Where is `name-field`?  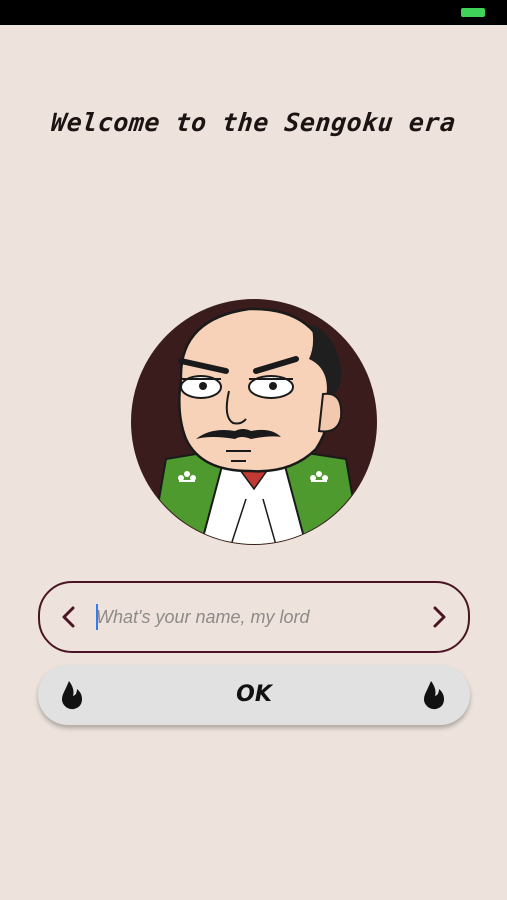
name-field is located at coordinates (254, 617).